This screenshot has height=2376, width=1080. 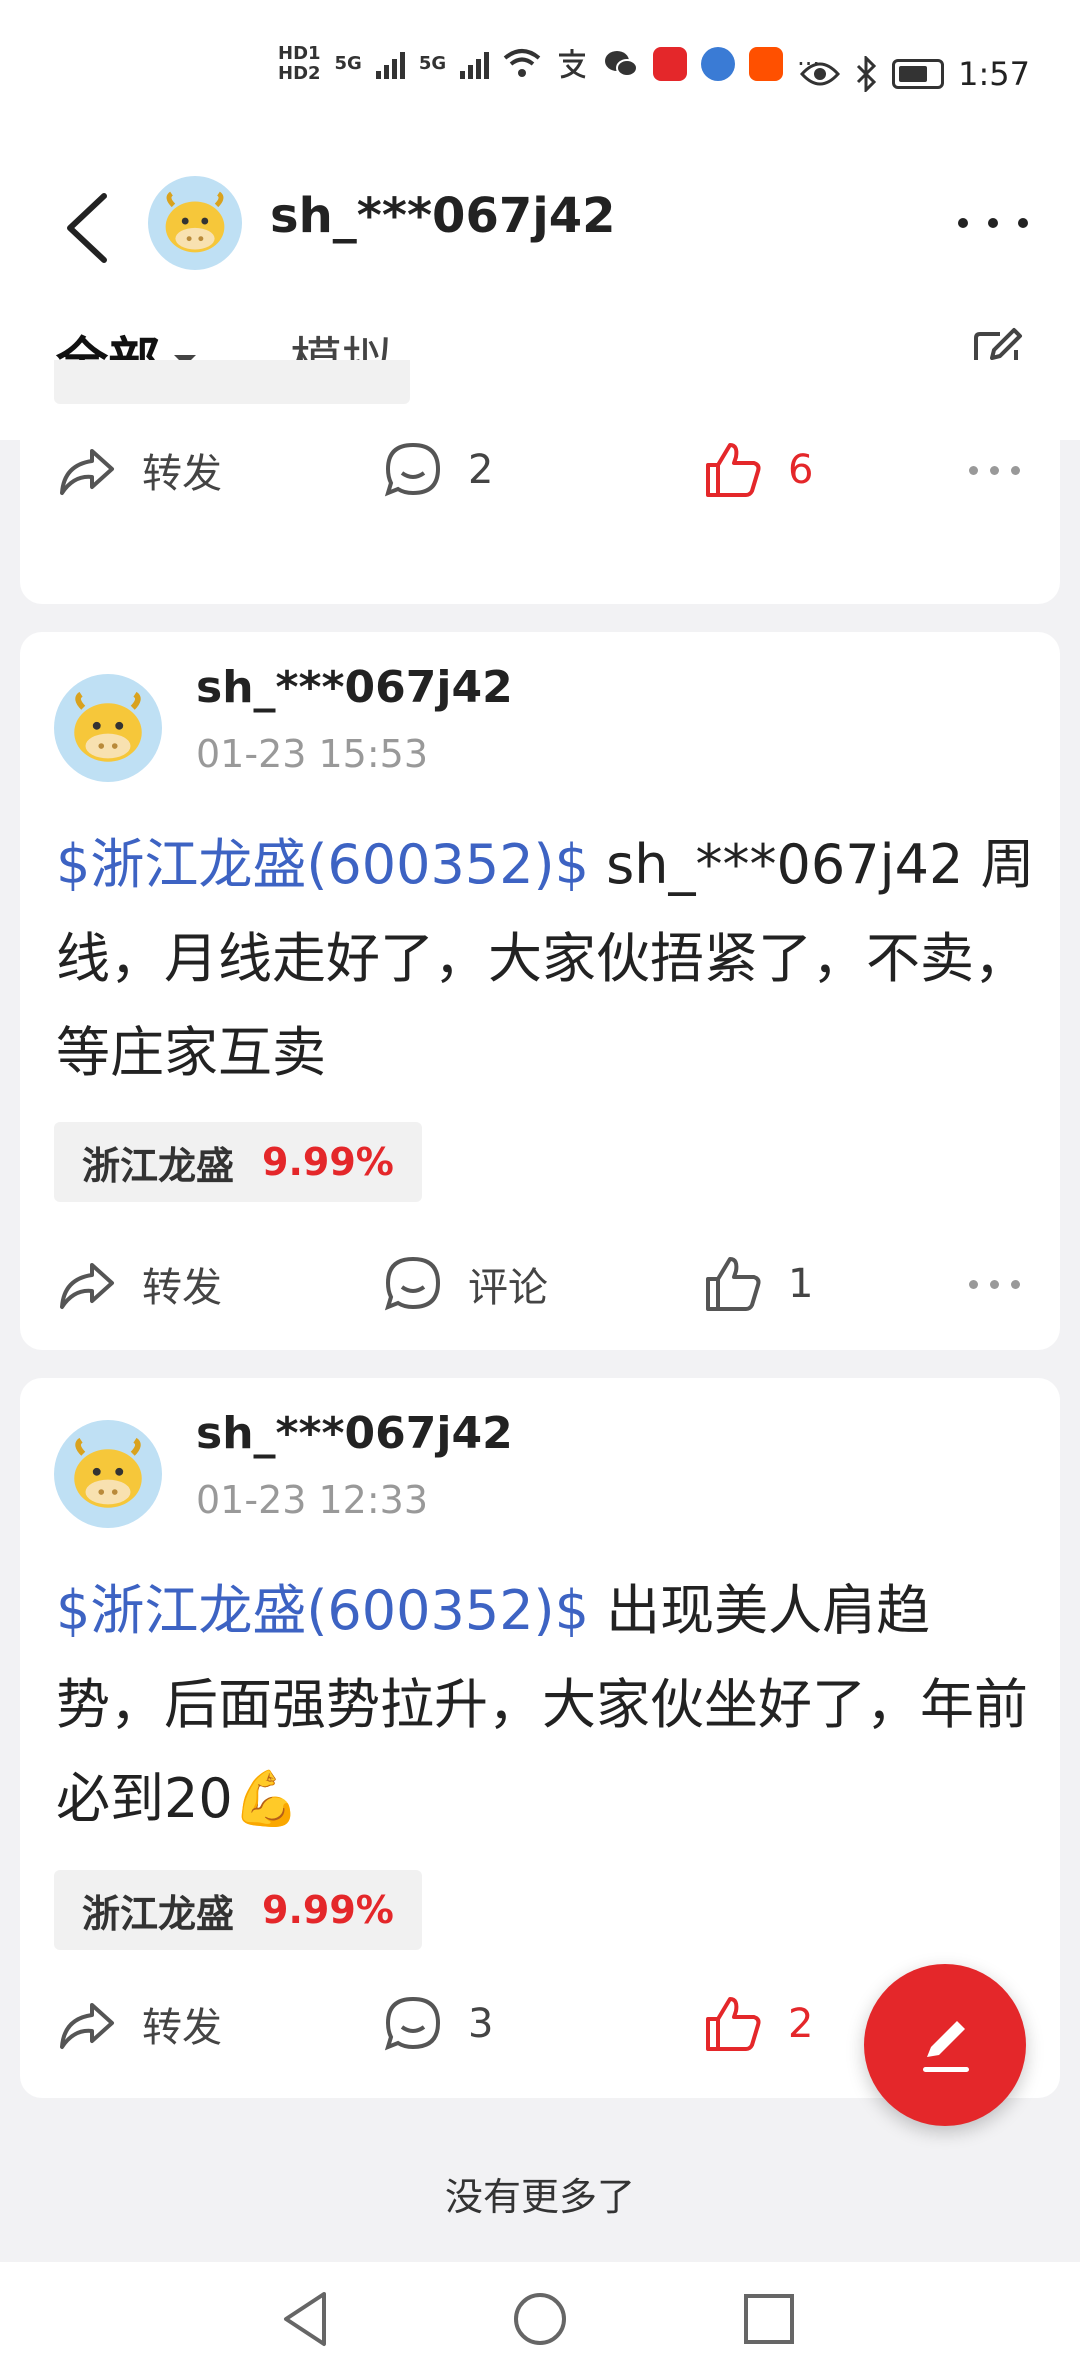 What do you see at coordinates (867, 74) in the screenshot?
I see `bluetooth-icon` at bounding box center [867, 74].